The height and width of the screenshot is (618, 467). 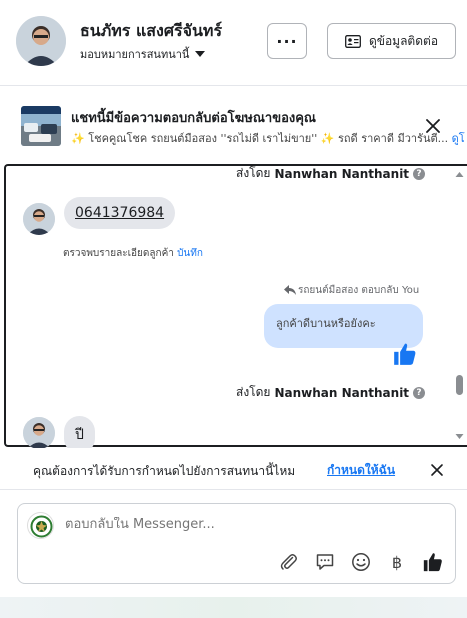 I want to click on sent-by-name-2: Nanwhan Nanthanit, so click(x=342, y=392).